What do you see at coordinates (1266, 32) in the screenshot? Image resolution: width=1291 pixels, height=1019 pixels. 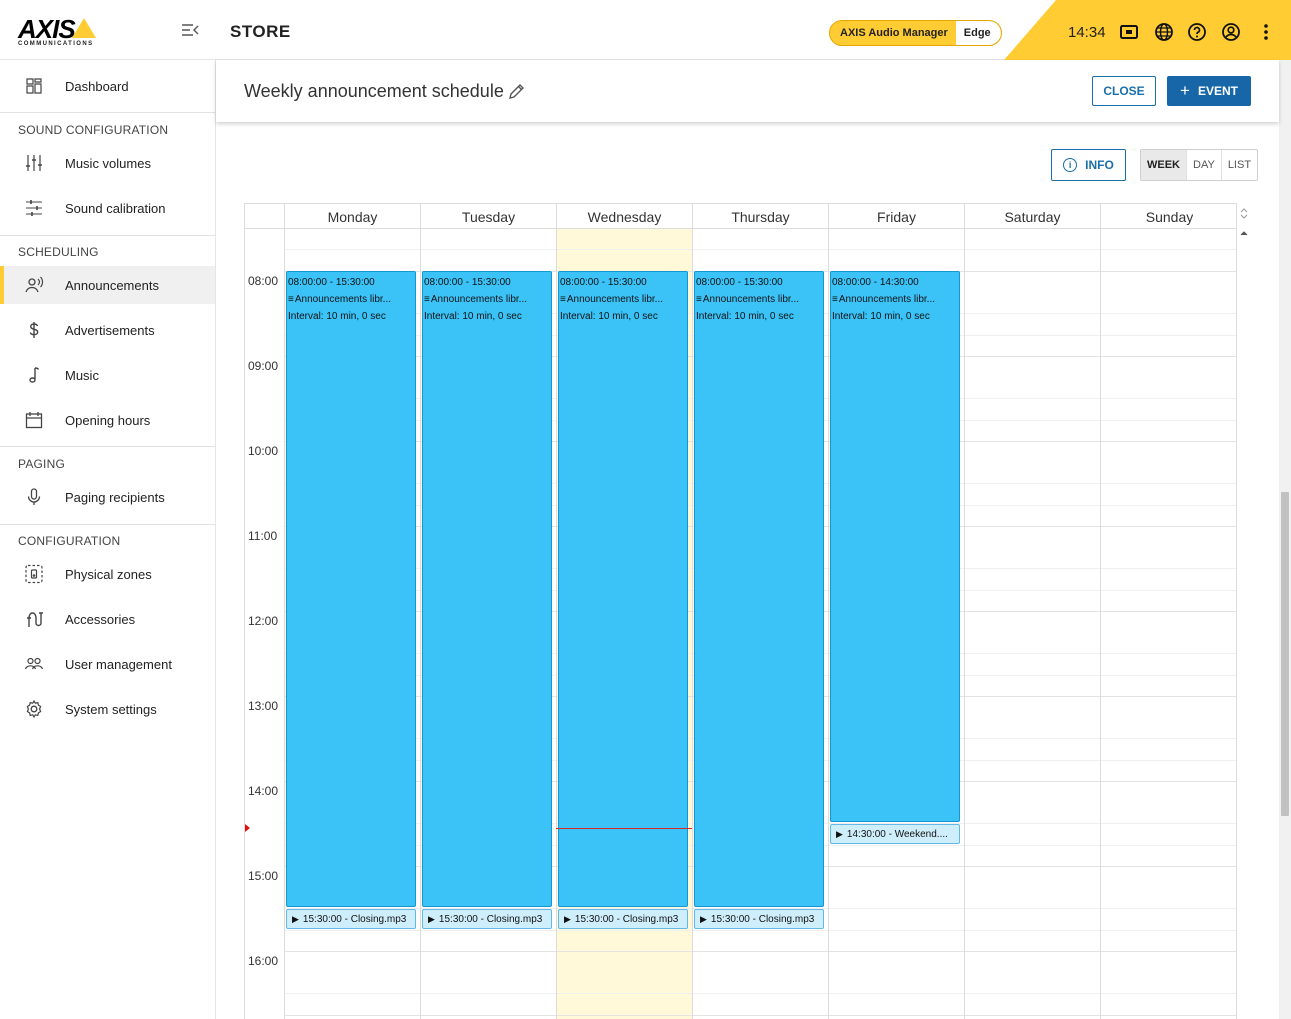 I see `more-vert-icon` at bounding box center [1266, 32].